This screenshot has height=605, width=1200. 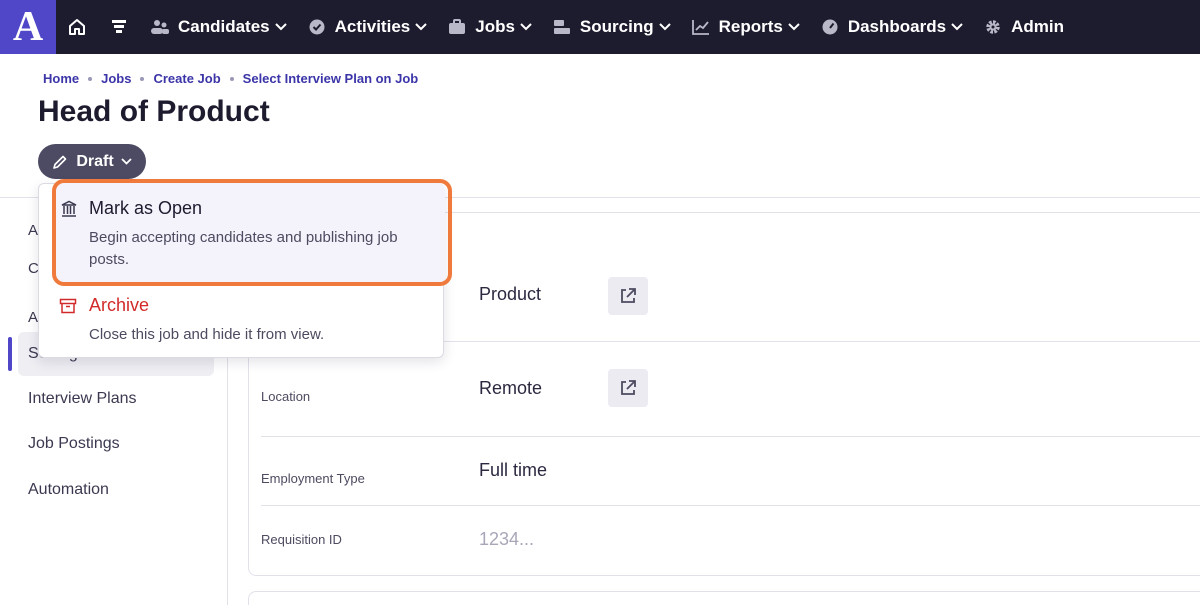 I want to click on archive-description: Close this job and hide it from view., so click(x=207, y=334).